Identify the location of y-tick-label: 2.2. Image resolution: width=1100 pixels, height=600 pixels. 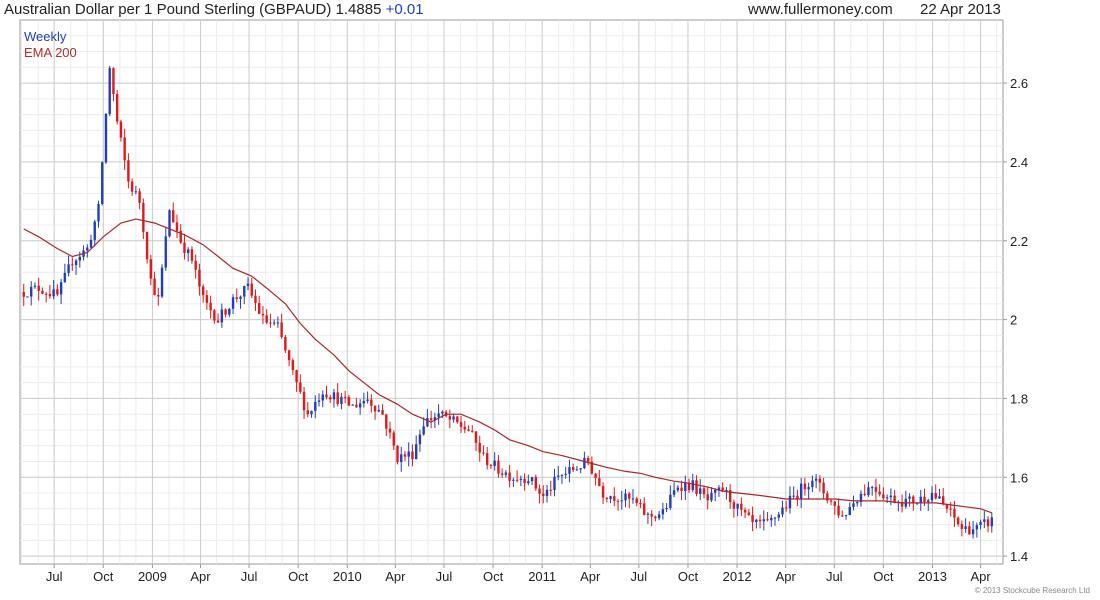
(1019, 241).